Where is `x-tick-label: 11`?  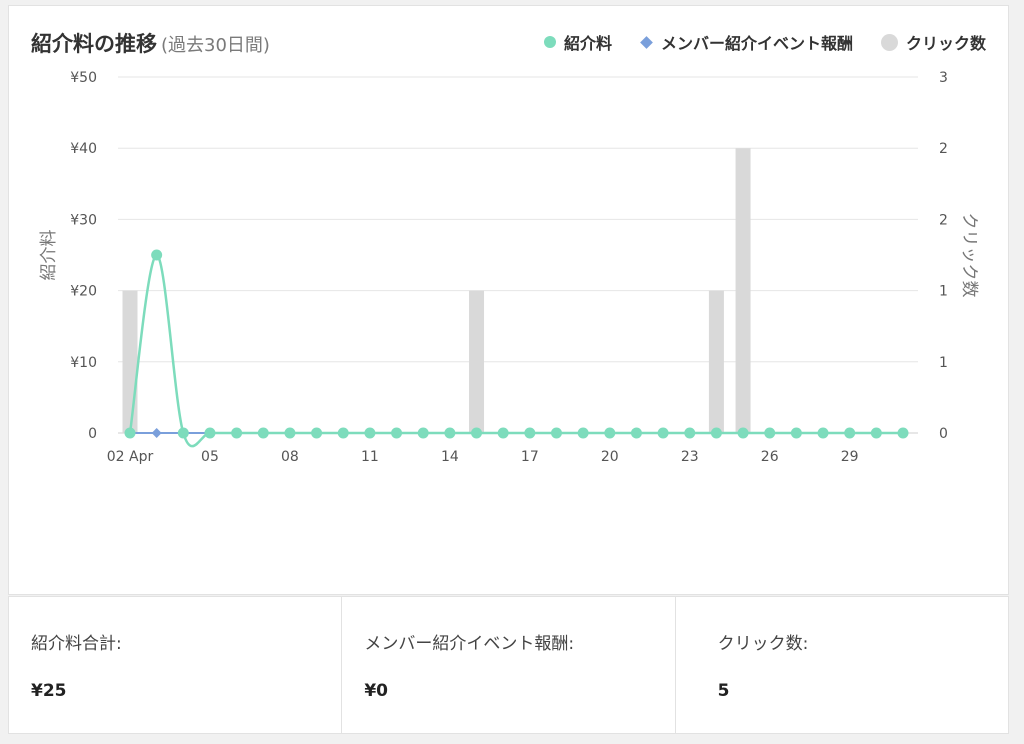 x-tick-label: 11 is located at coordinates (370, 457).